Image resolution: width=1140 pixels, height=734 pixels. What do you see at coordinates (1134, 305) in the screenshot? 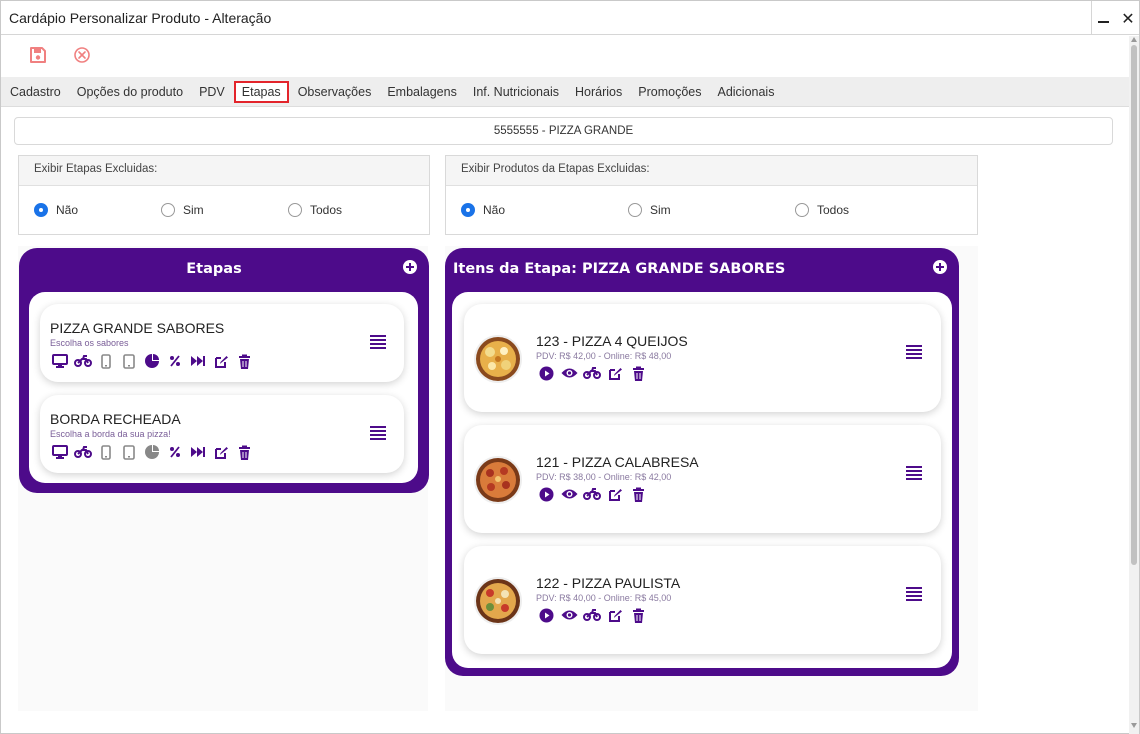
I see `scrollbar-thumb` at bounding box center [1134, 305].